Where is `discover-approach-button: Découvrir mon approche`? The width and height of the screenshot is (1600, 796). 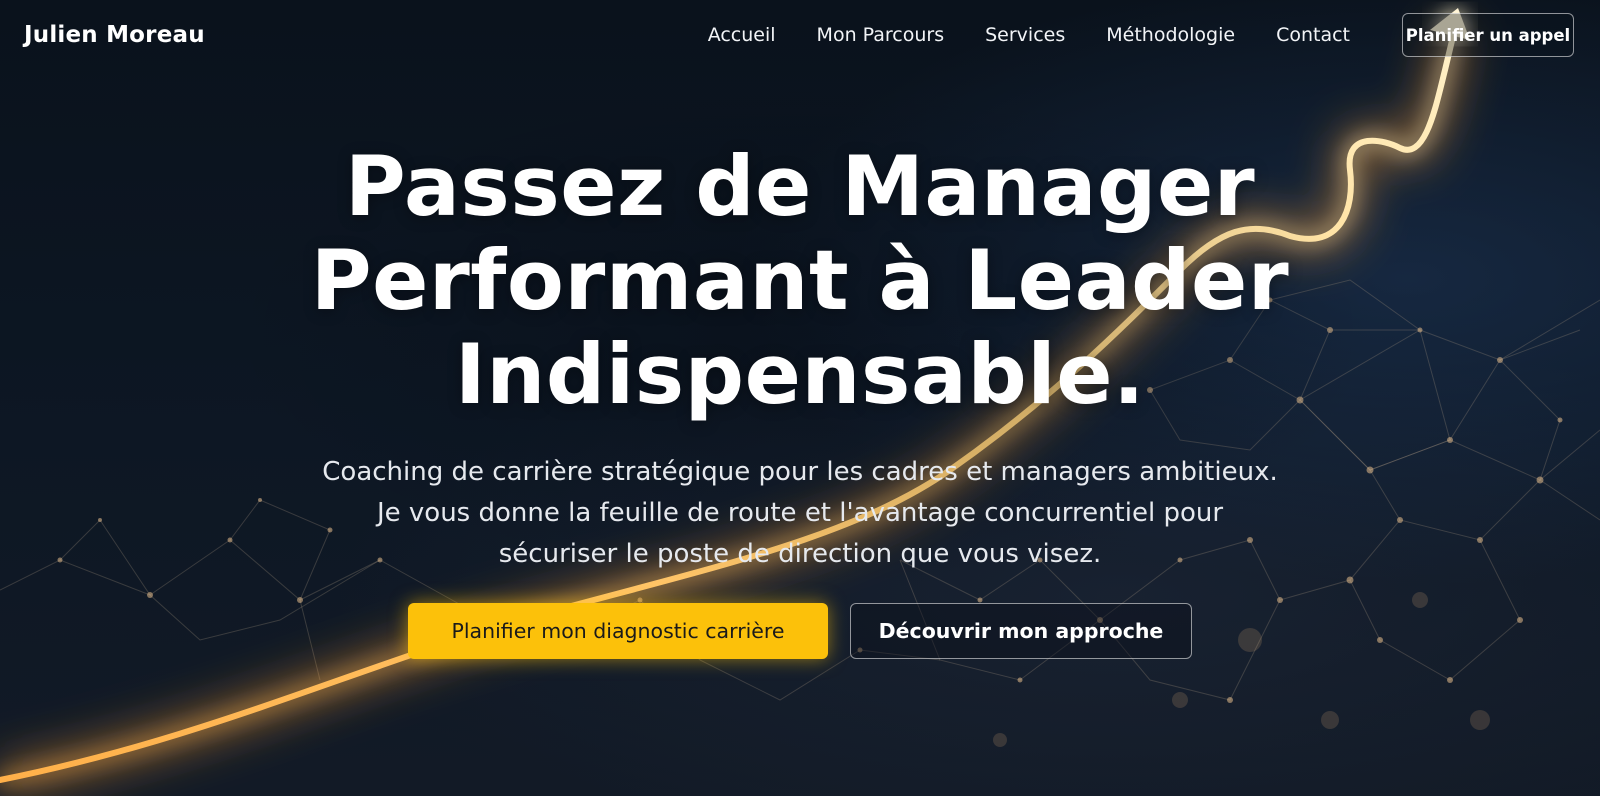
discover-approach-button: Découvrir mon approche is located at coordinates (1021, 631).